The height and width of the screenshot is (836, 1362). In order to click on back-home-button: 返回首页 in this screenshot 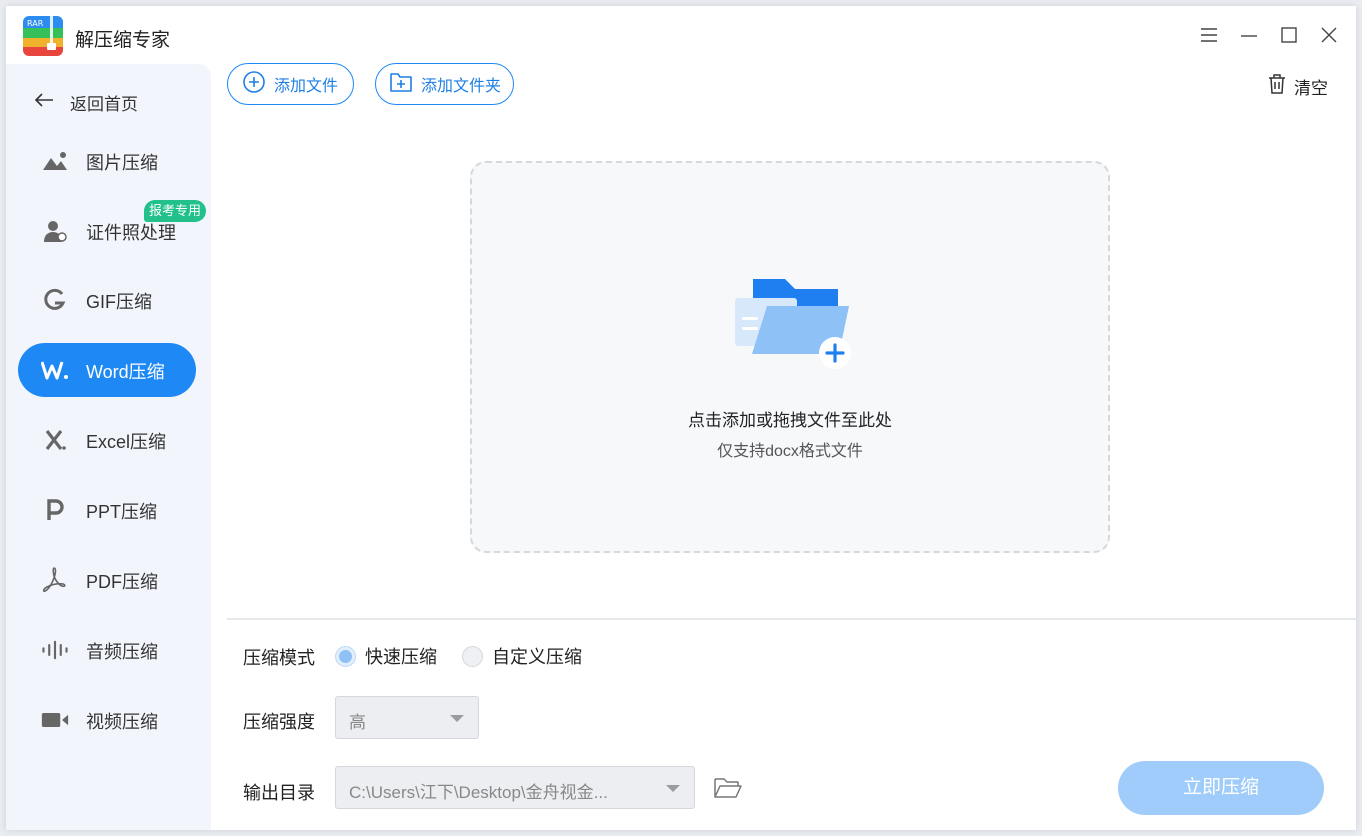, I will do `click(86, 102)`.